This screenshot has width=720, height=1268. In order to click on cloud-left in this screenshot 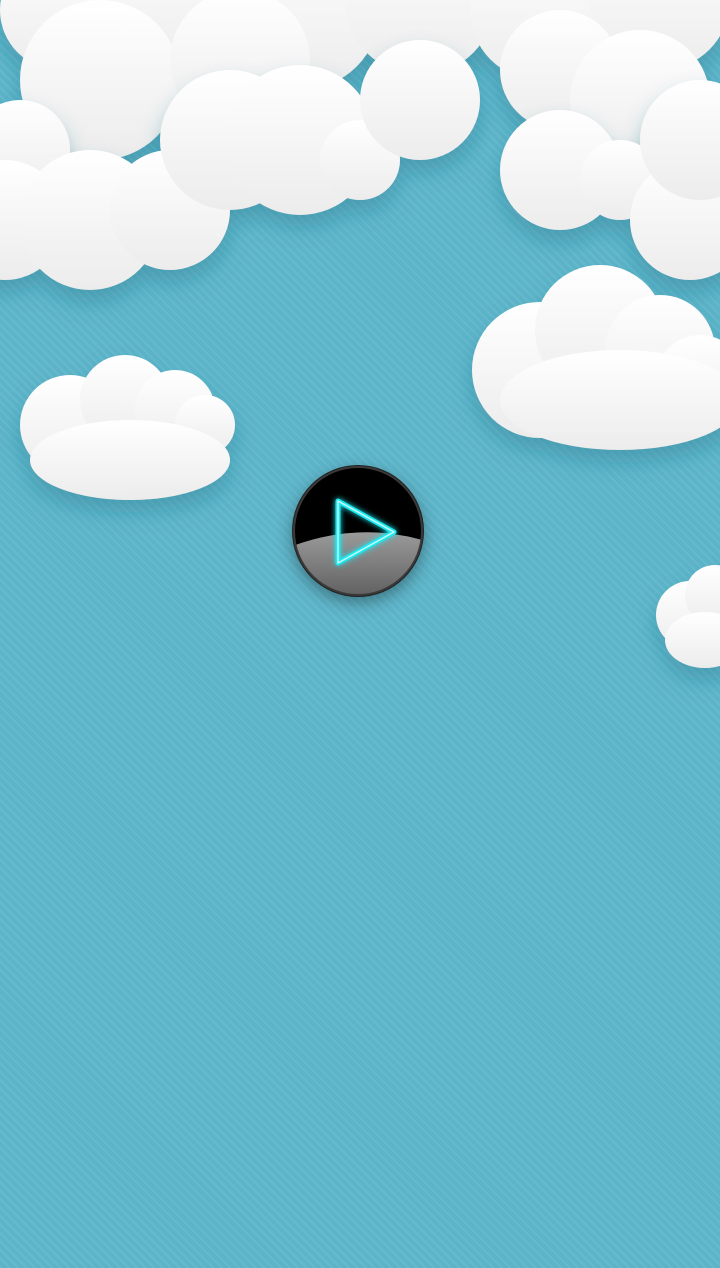, I will do `click(127, 427)`.